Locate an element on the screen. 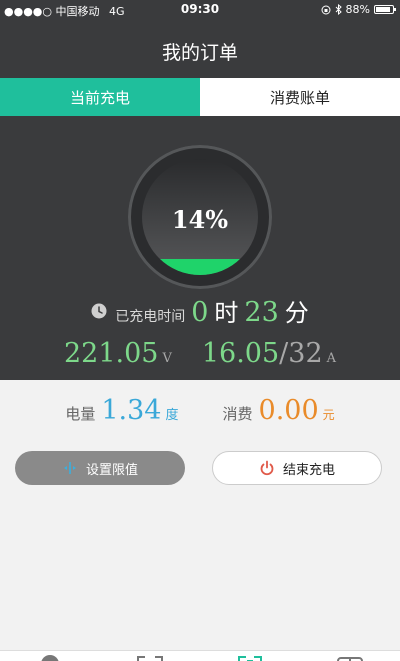 The width and height of the screenshot is (400, 661). tab-bar: 当前充电 消费账单 is located at coordinates (200, 97).